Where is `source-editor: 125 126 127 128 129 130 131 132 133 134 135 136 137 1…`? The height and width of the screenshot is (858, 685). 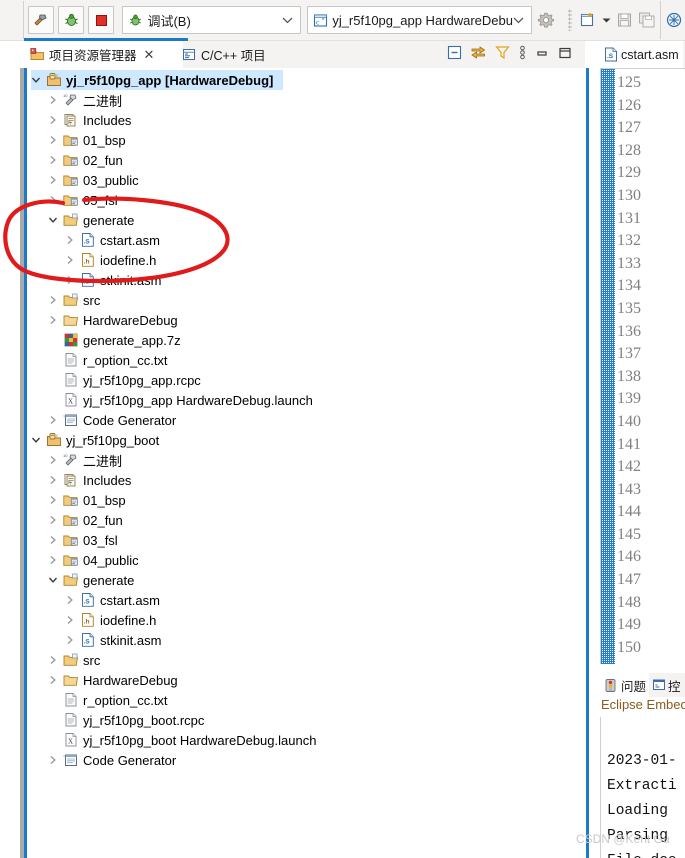
source-editor: 125 126 127 128 129 130 131 132 133 134 135 136 137 1… is located at coordinates (642, 366).